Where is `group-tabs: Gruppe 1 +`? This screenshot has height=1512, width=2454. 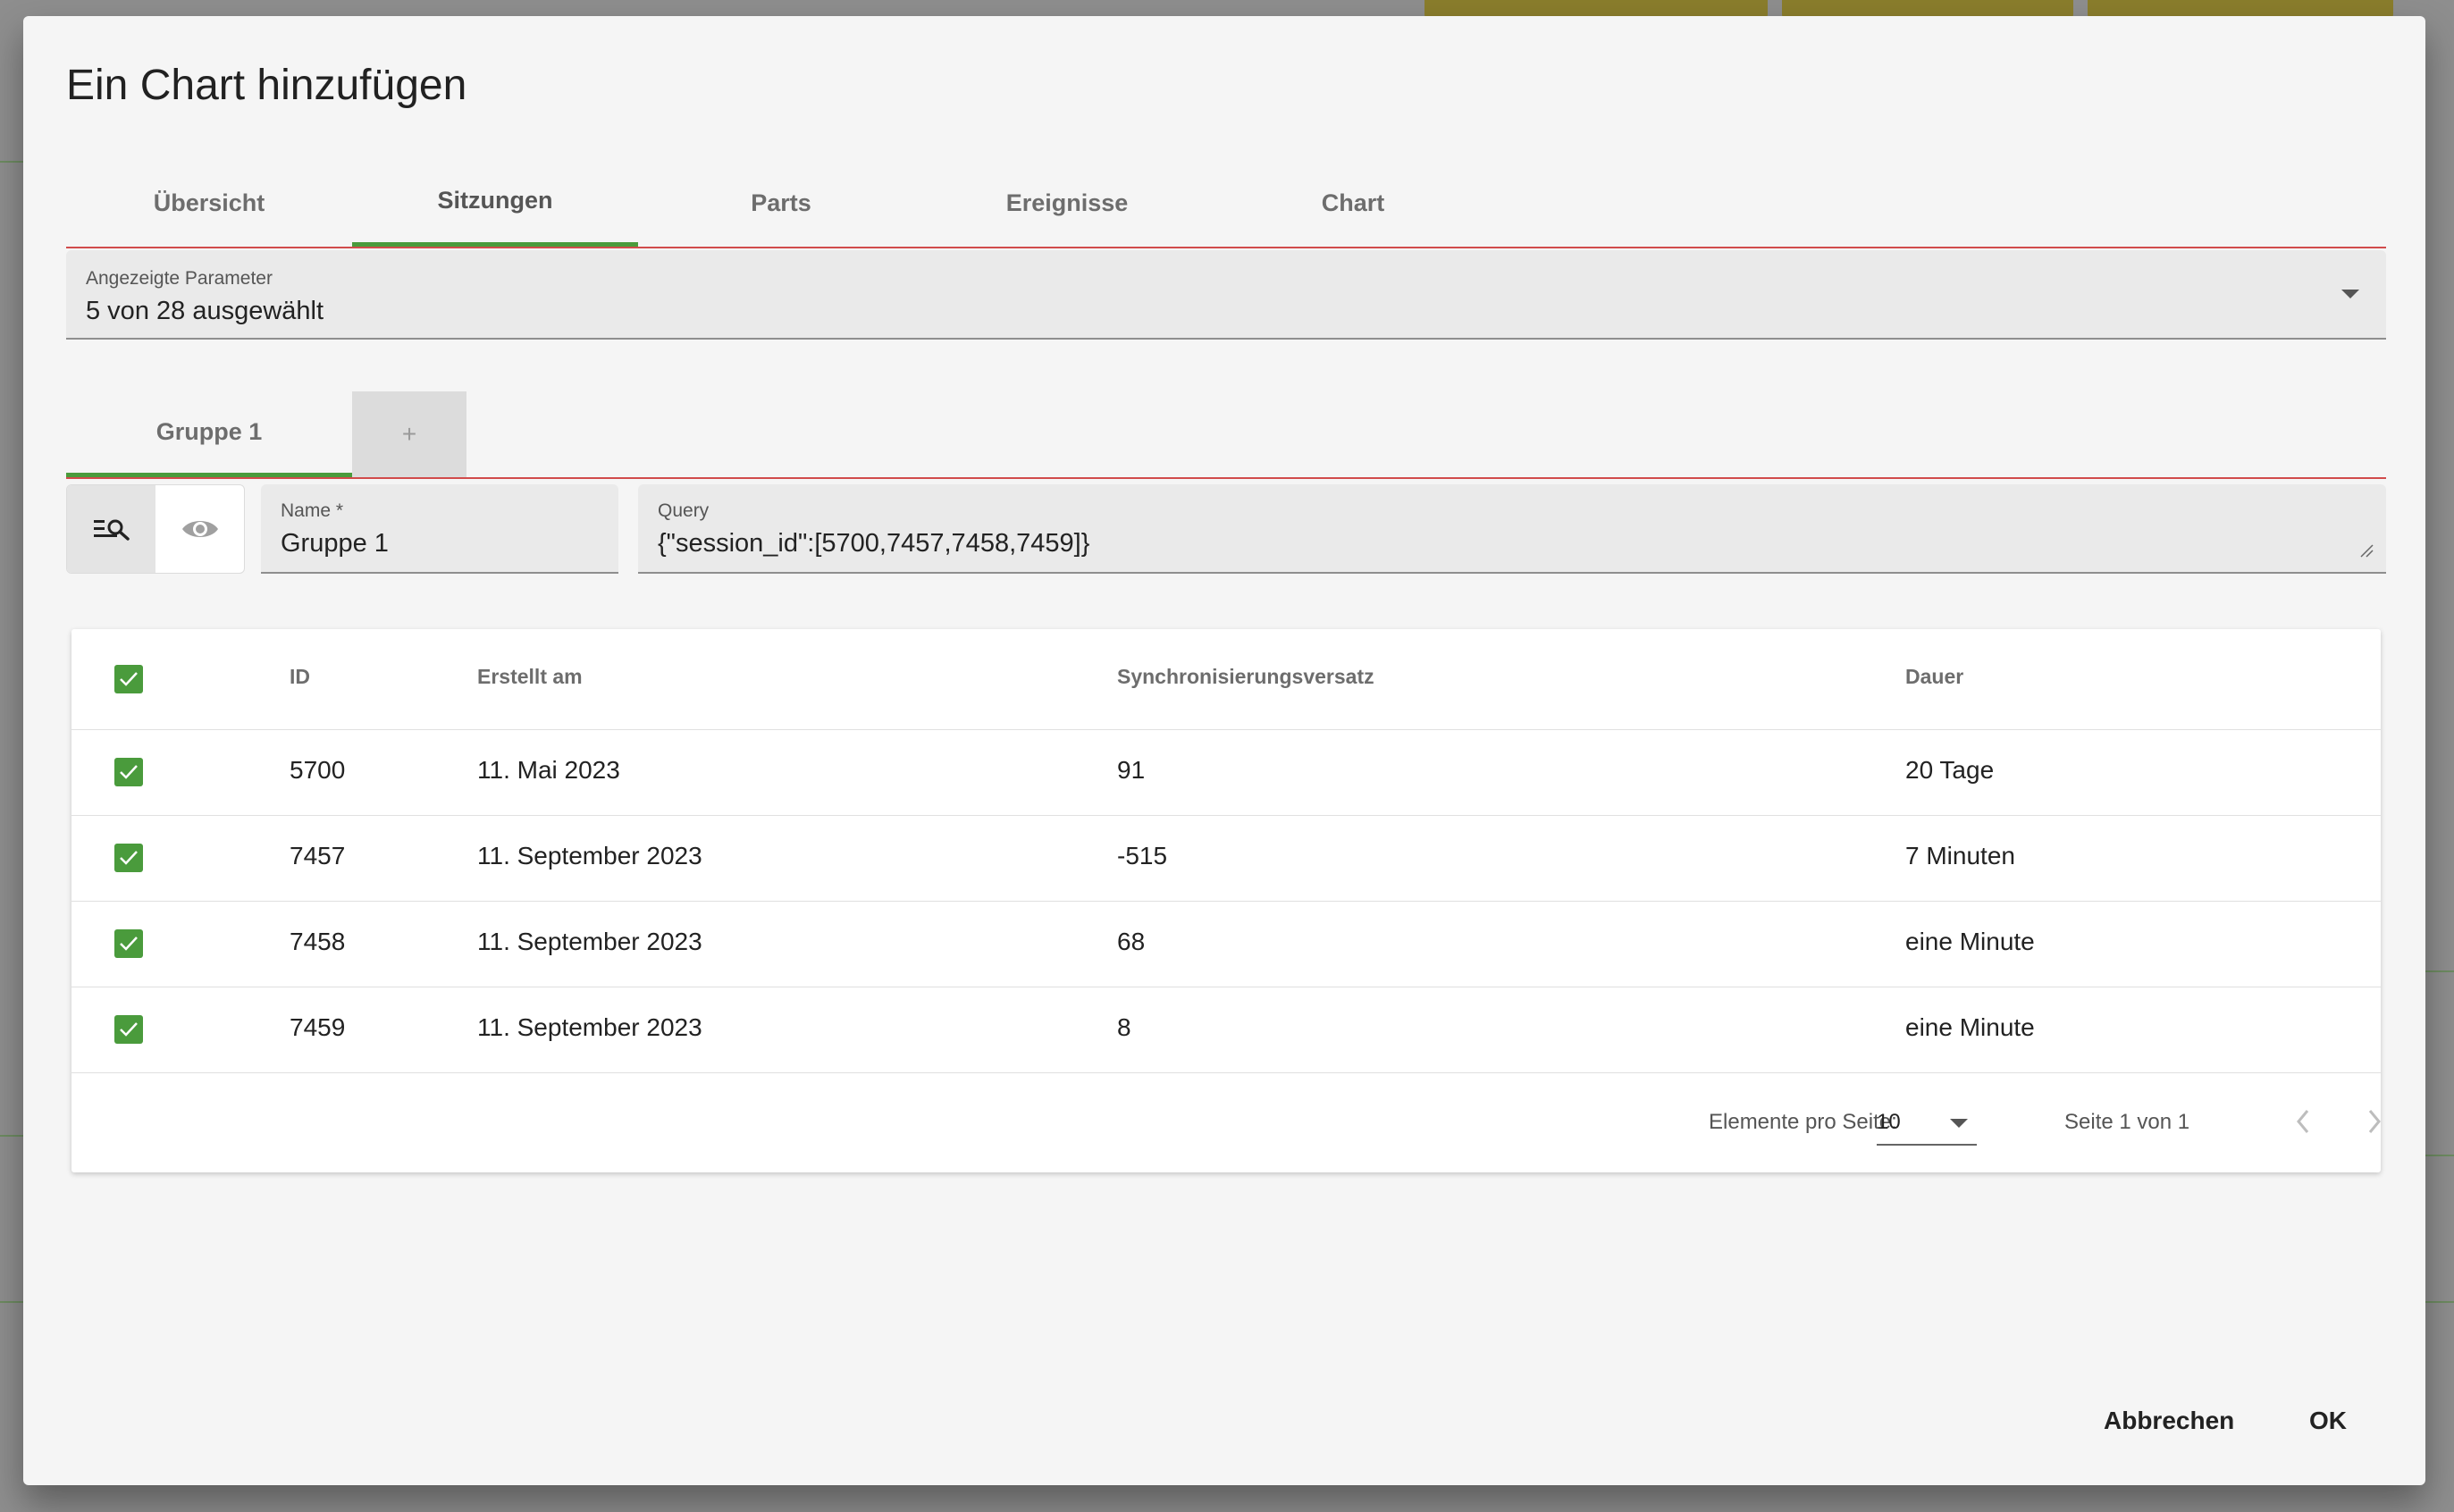
group-tabs: Gruppe 1 + is located at coordinates (1226, 435).